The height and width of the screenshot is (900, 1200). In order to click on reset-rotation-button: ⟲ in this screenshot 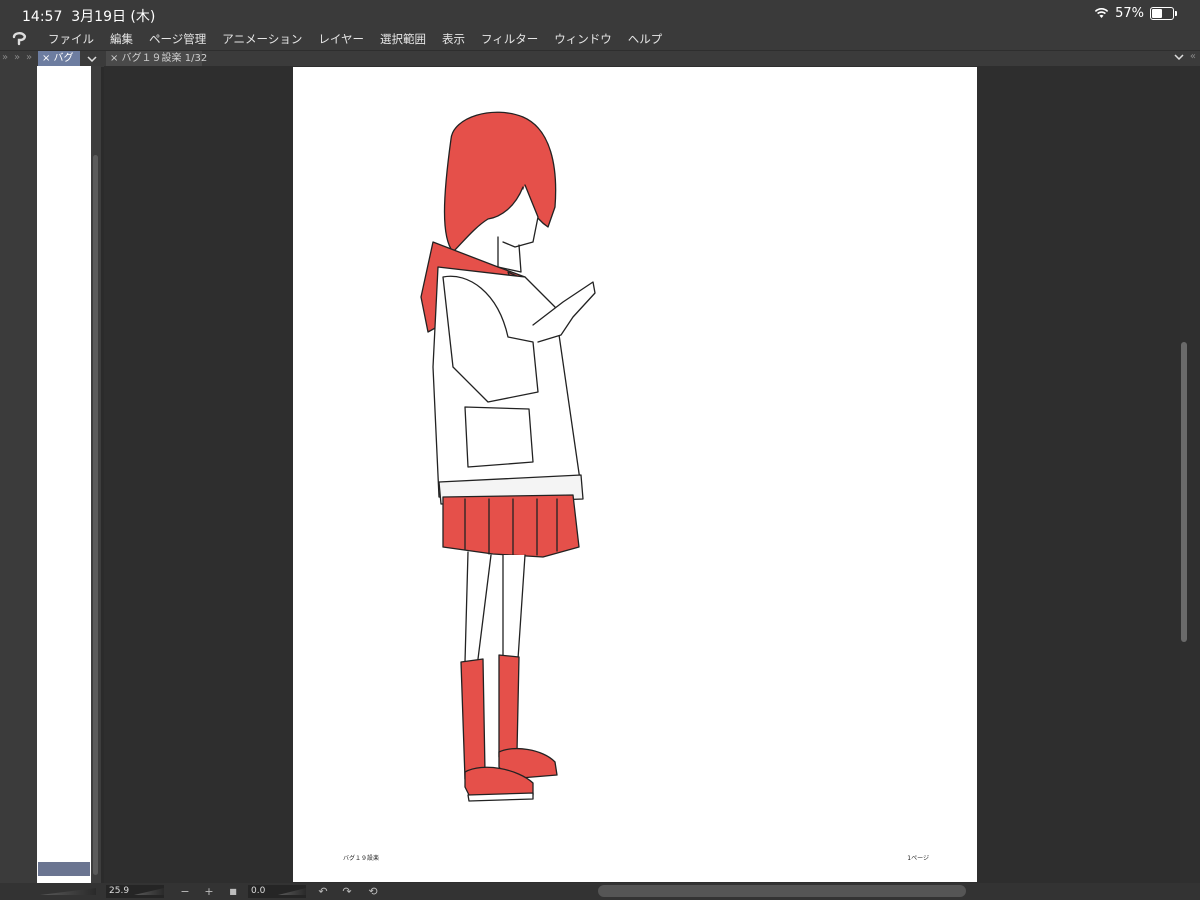, I will do `click(373, 891)`.